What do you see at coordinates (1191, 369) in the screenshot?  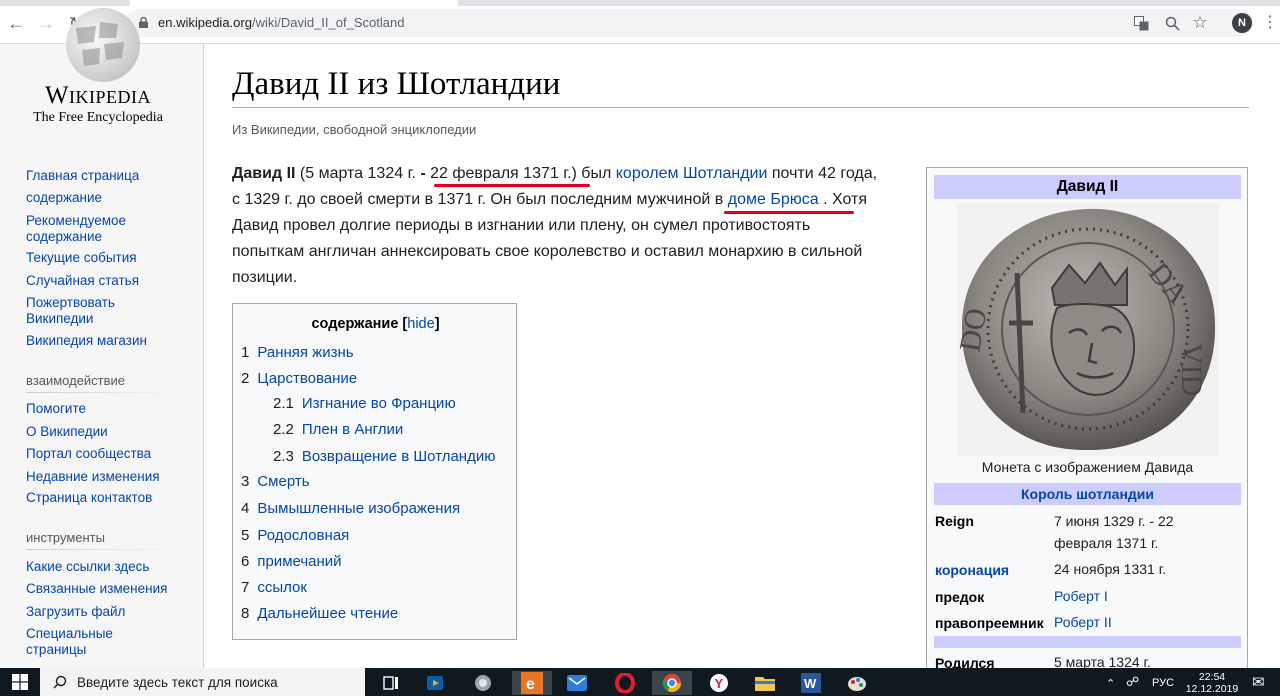 I see `svg-text: VID` at bounding box center [1191, 369].